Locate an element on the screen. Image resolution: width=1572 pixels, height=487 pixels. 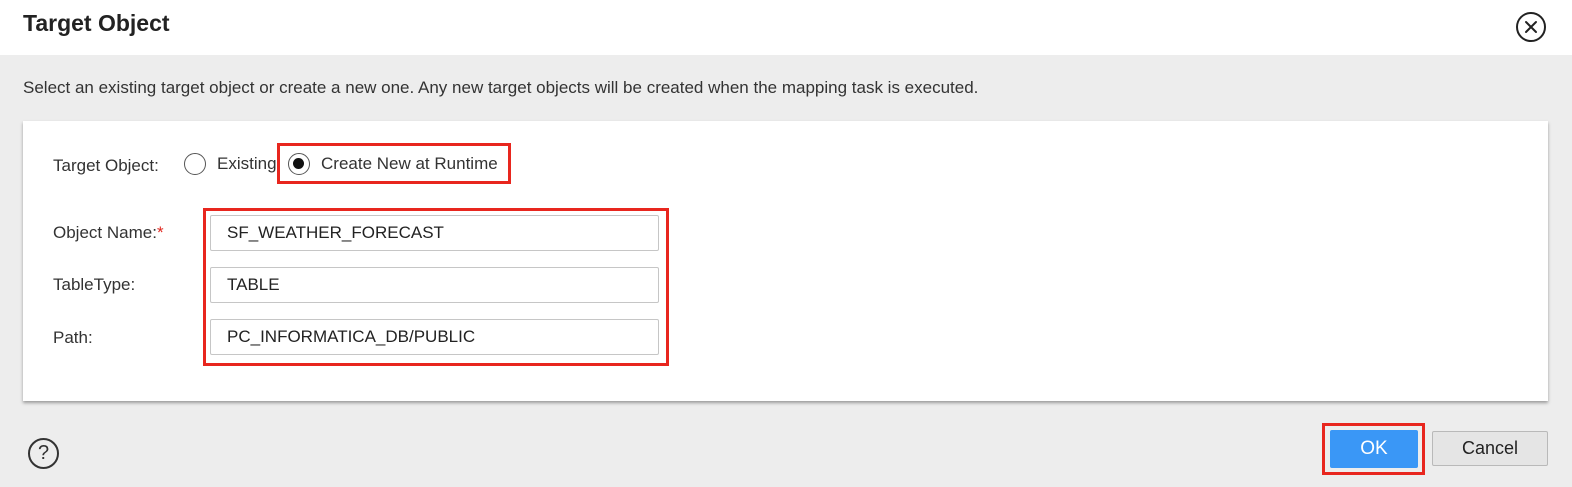
radio-create-new is located at coordinates (299, 164).